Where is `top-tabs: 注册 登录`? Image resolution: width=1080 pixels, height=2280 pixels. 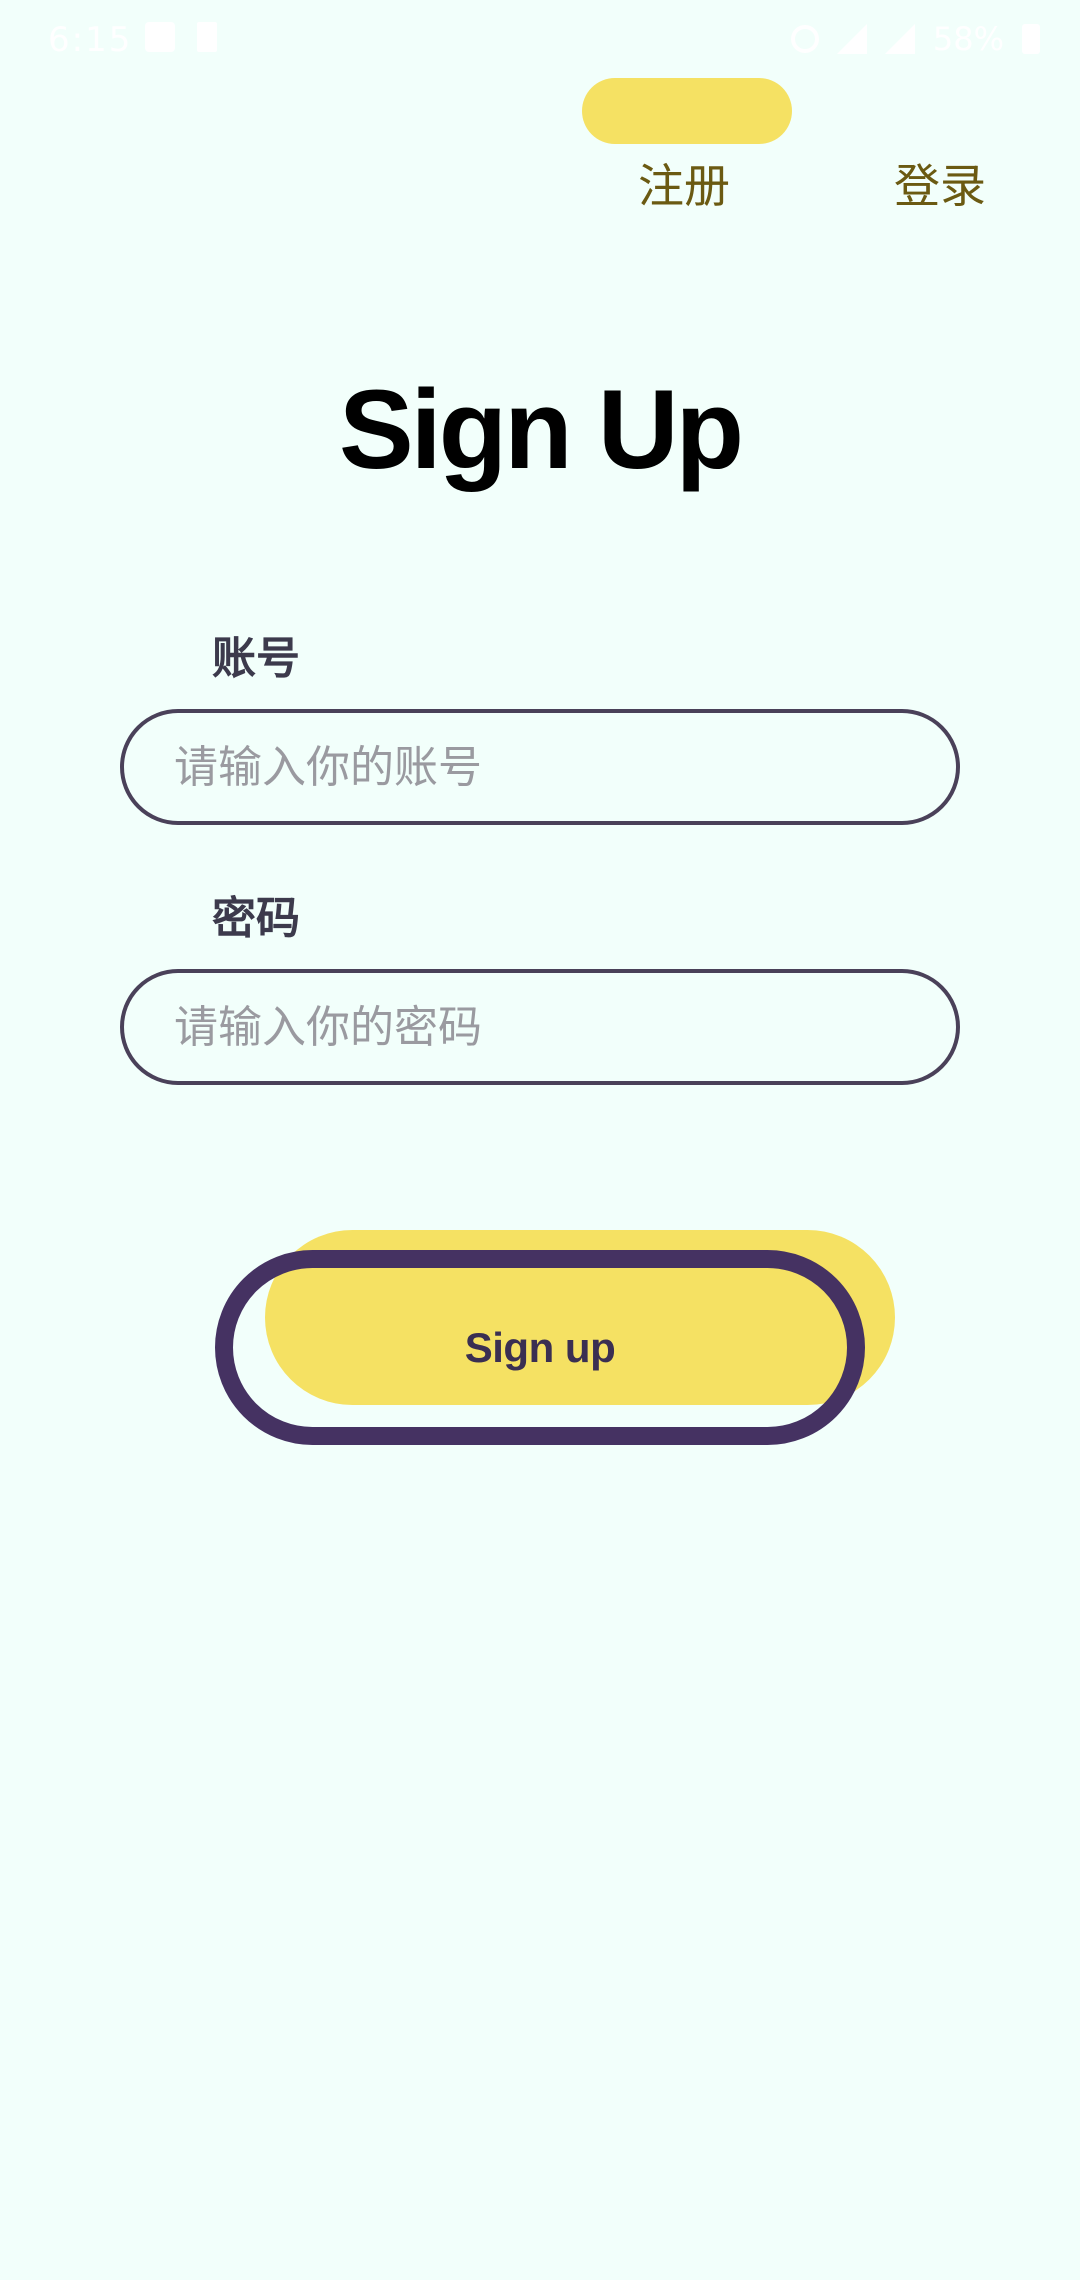
top-tabs: 注册 登录 is located at coordinates (540, 145).